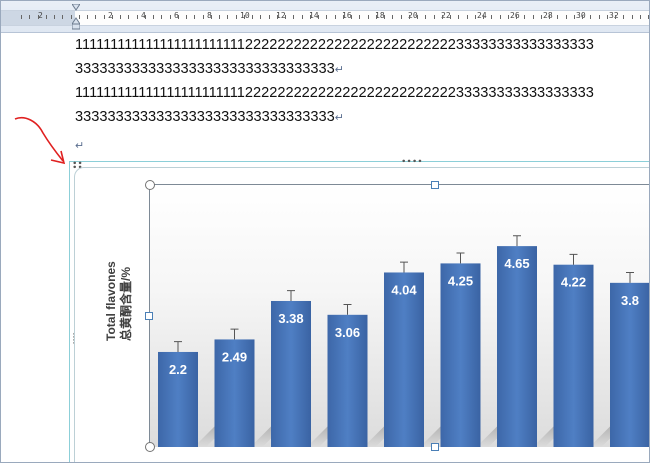  What do you see at coordinates (150, 185) in the screenshot?
I see `plot-resize-handle-tl` at bounding box center [150, 185].